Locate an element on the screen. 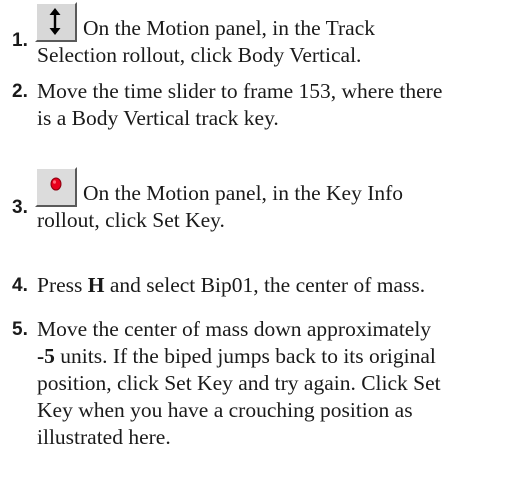 This screenshot has height=487, width=531. step-number: 2. is located at coordinates (20, 91).